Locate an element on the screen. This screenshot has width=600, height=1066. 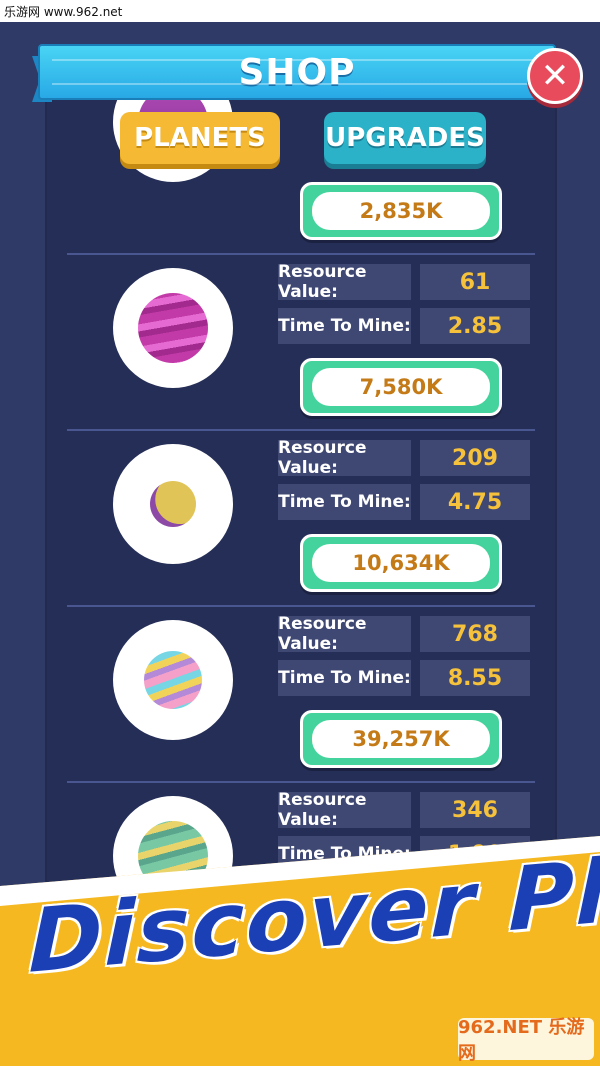
resource-value: 61 is located at coordinates (475, 282).